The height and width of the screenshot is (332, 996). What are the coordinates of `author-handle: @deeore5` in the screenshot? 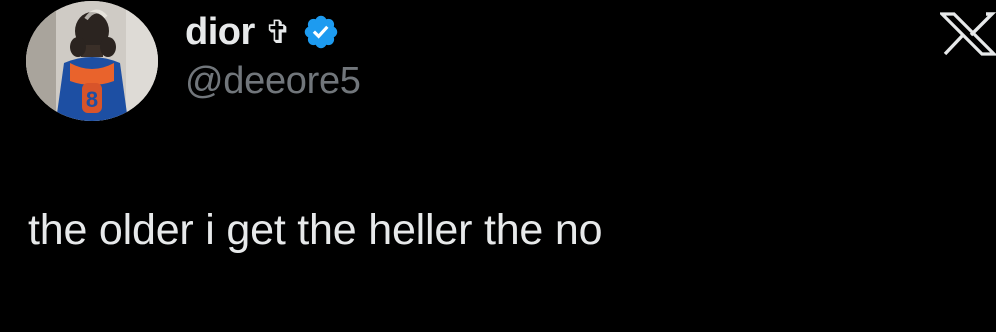 It's located at (273, 81).